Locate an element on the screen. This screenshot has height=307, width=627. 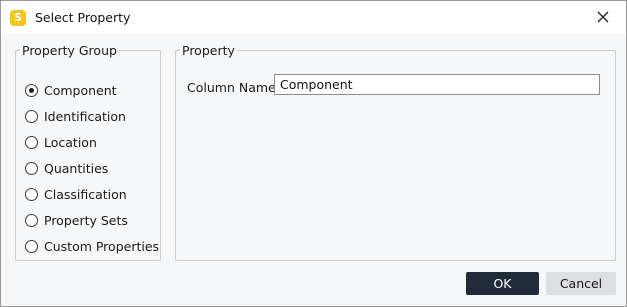
radio-component: Component is located at coordinates (71, 90).